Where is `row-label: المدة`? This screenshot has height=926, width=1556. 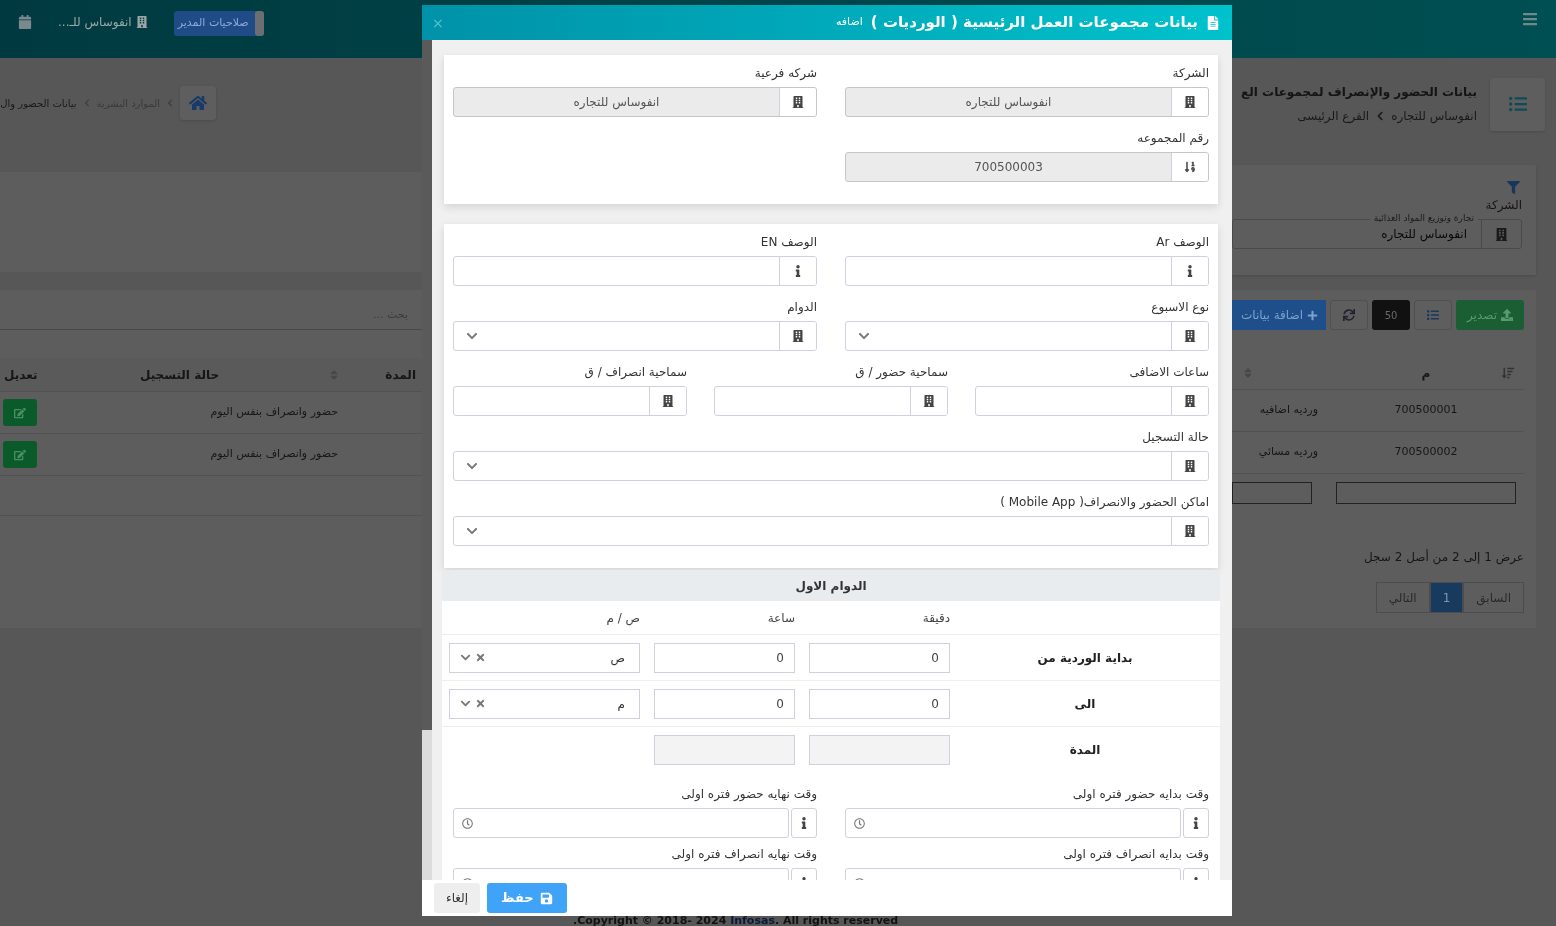 row-label: المدة is located at coordinates (1085, 750).